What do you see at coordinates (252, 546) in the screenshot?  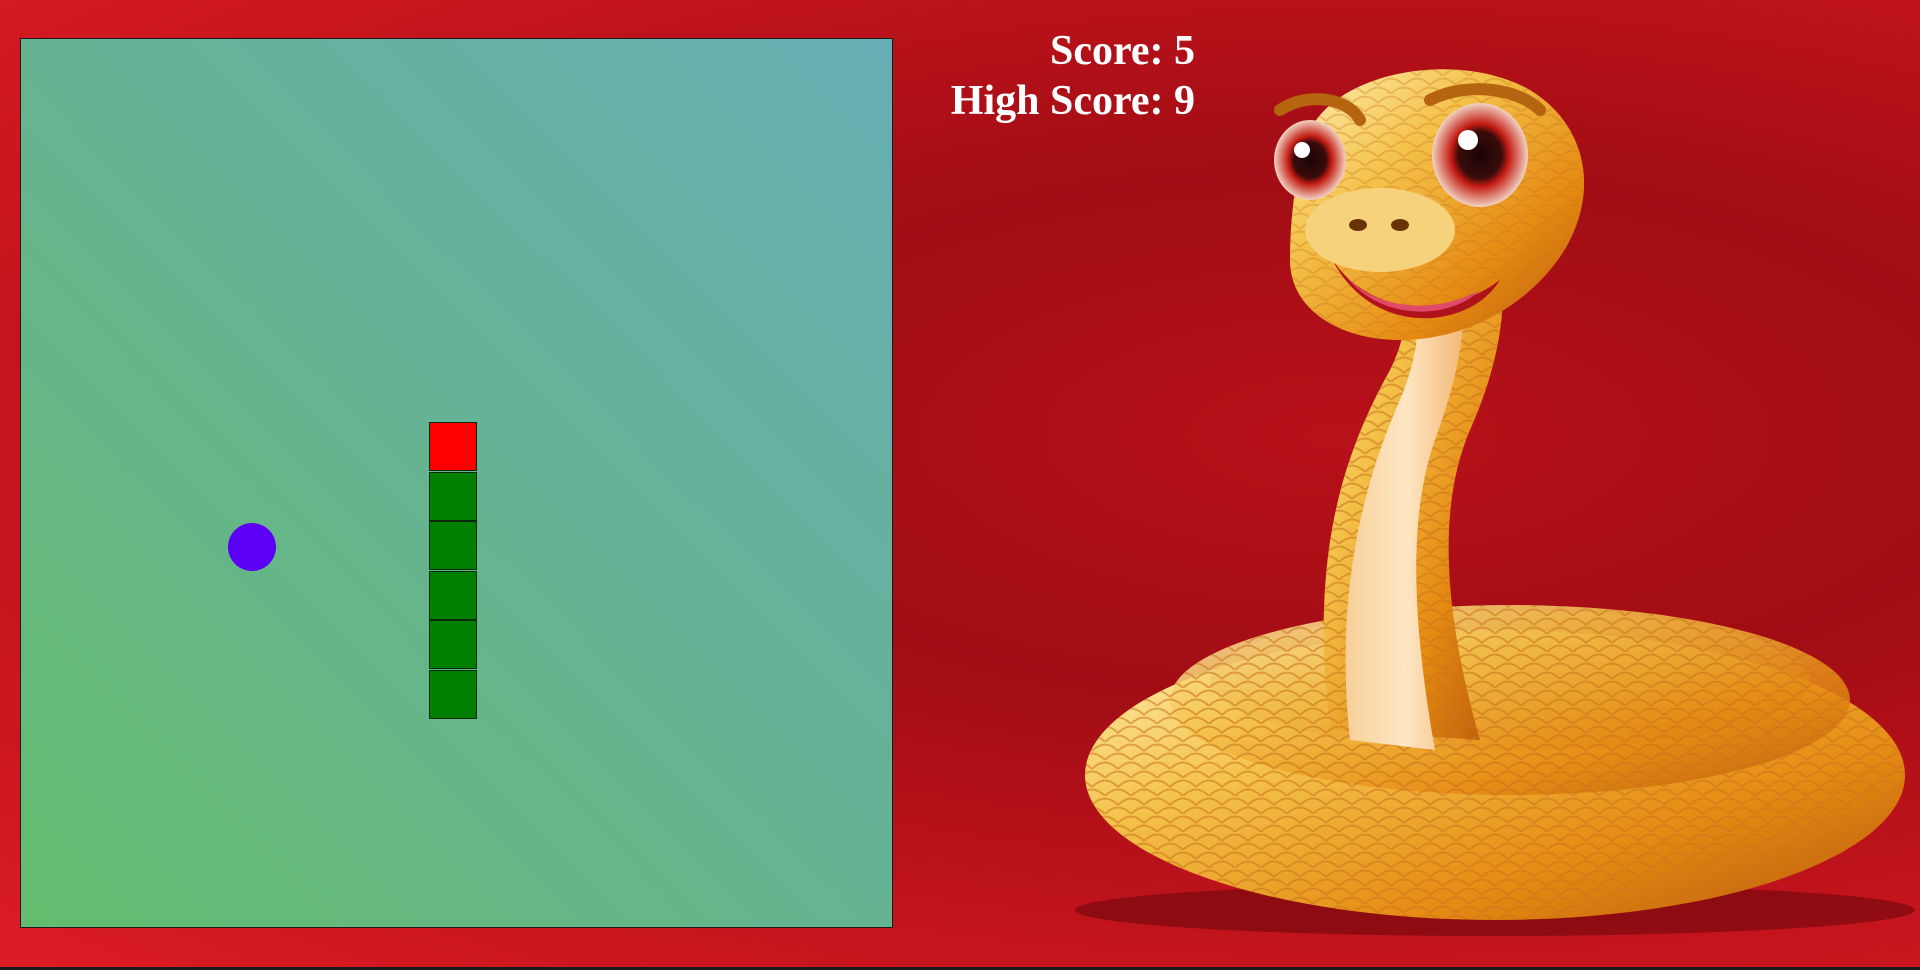 I see `food-pellet` at bounding box center [252, 546].